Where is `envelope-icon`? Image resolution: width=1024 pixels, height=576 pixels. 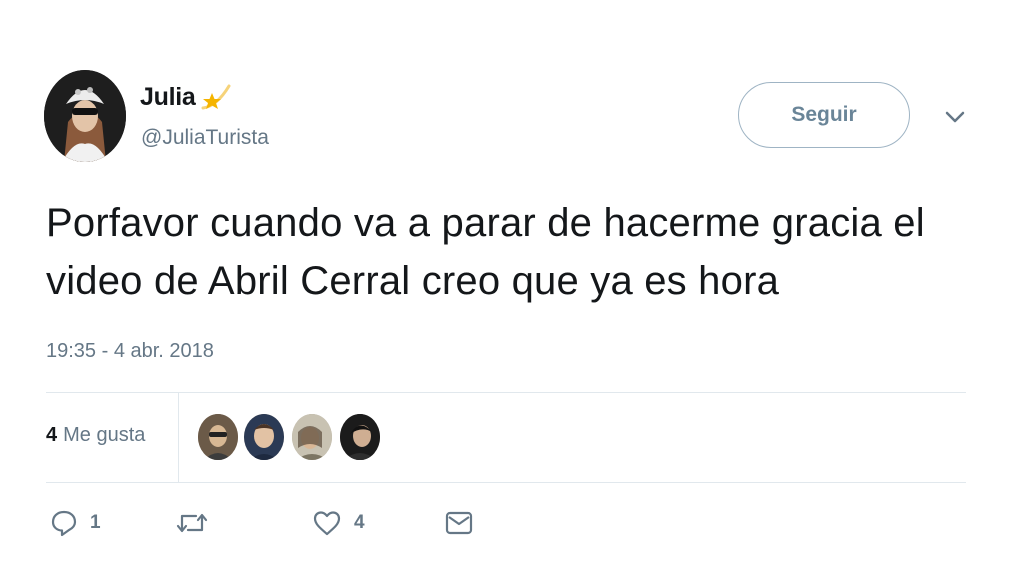
envelope-icon is located at coordinates (459, 523).